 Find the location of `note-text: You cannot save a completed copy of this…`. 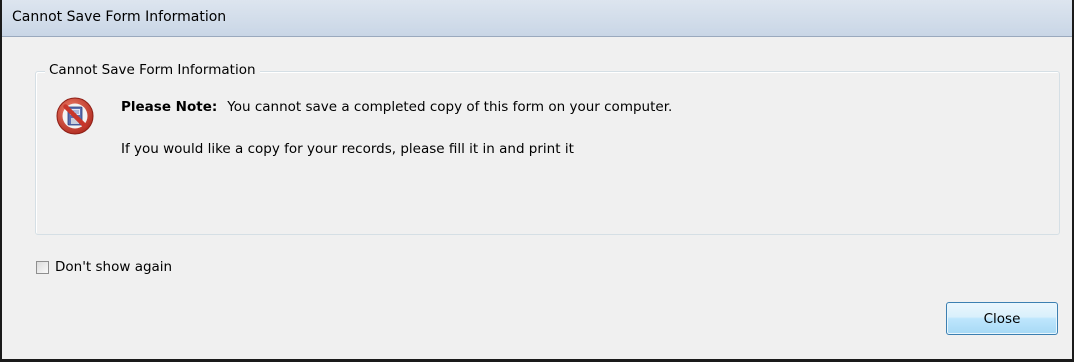

note-text: You cannot save a completed copy of this… is located at coordinates (450, 107).